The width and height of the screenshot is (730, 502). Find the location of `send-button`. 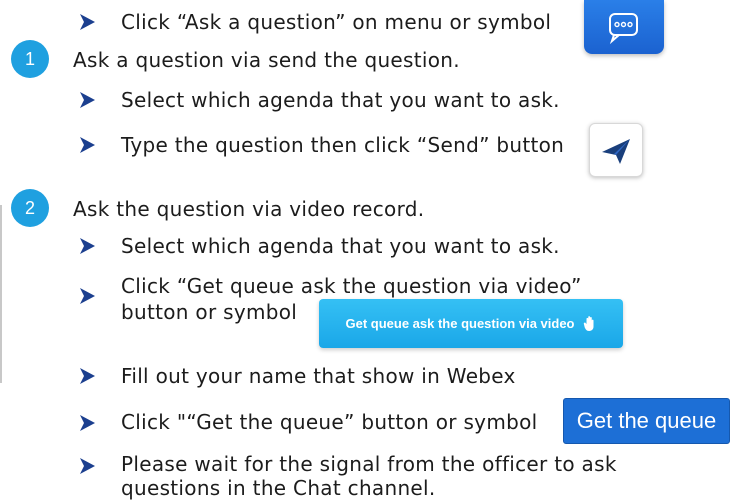

send-button is located at coordinates (616, 150).